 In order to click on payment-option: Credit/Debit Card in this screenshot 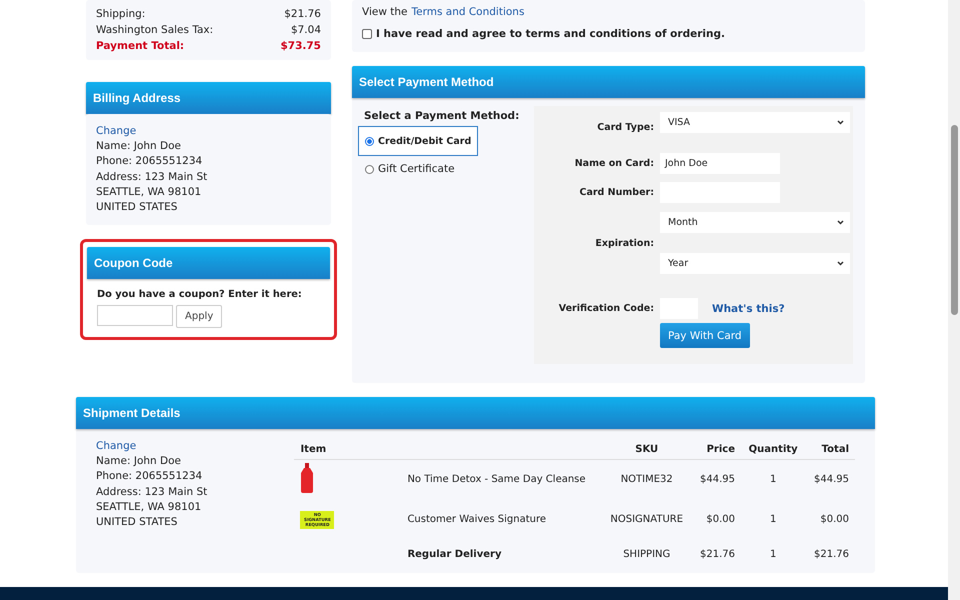, I will do `click(418, 141)`.